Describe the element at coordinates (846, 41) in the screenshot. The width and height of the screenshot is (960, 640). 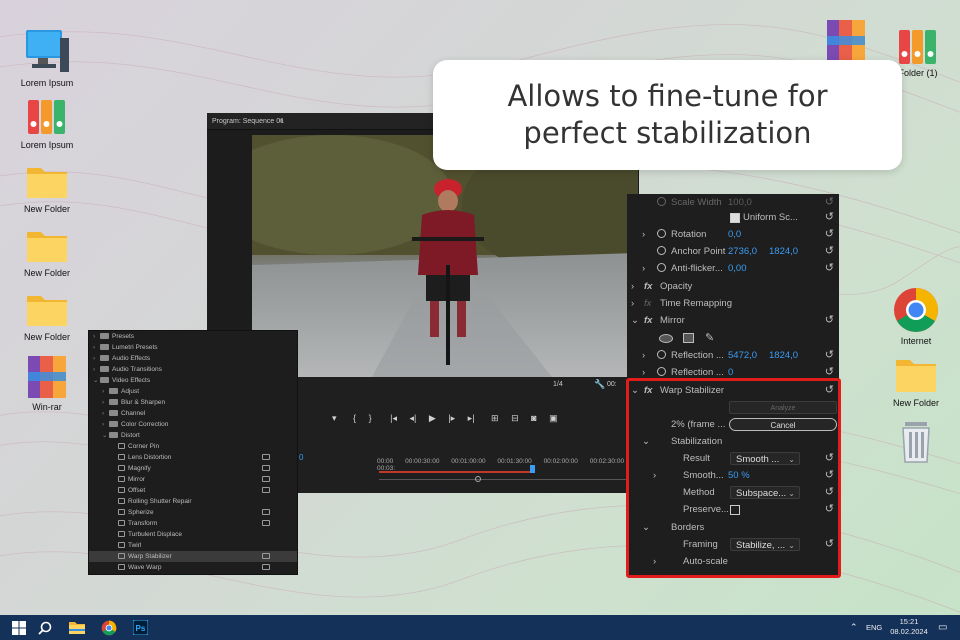
I see `desktop-icon-books-top` at that location.